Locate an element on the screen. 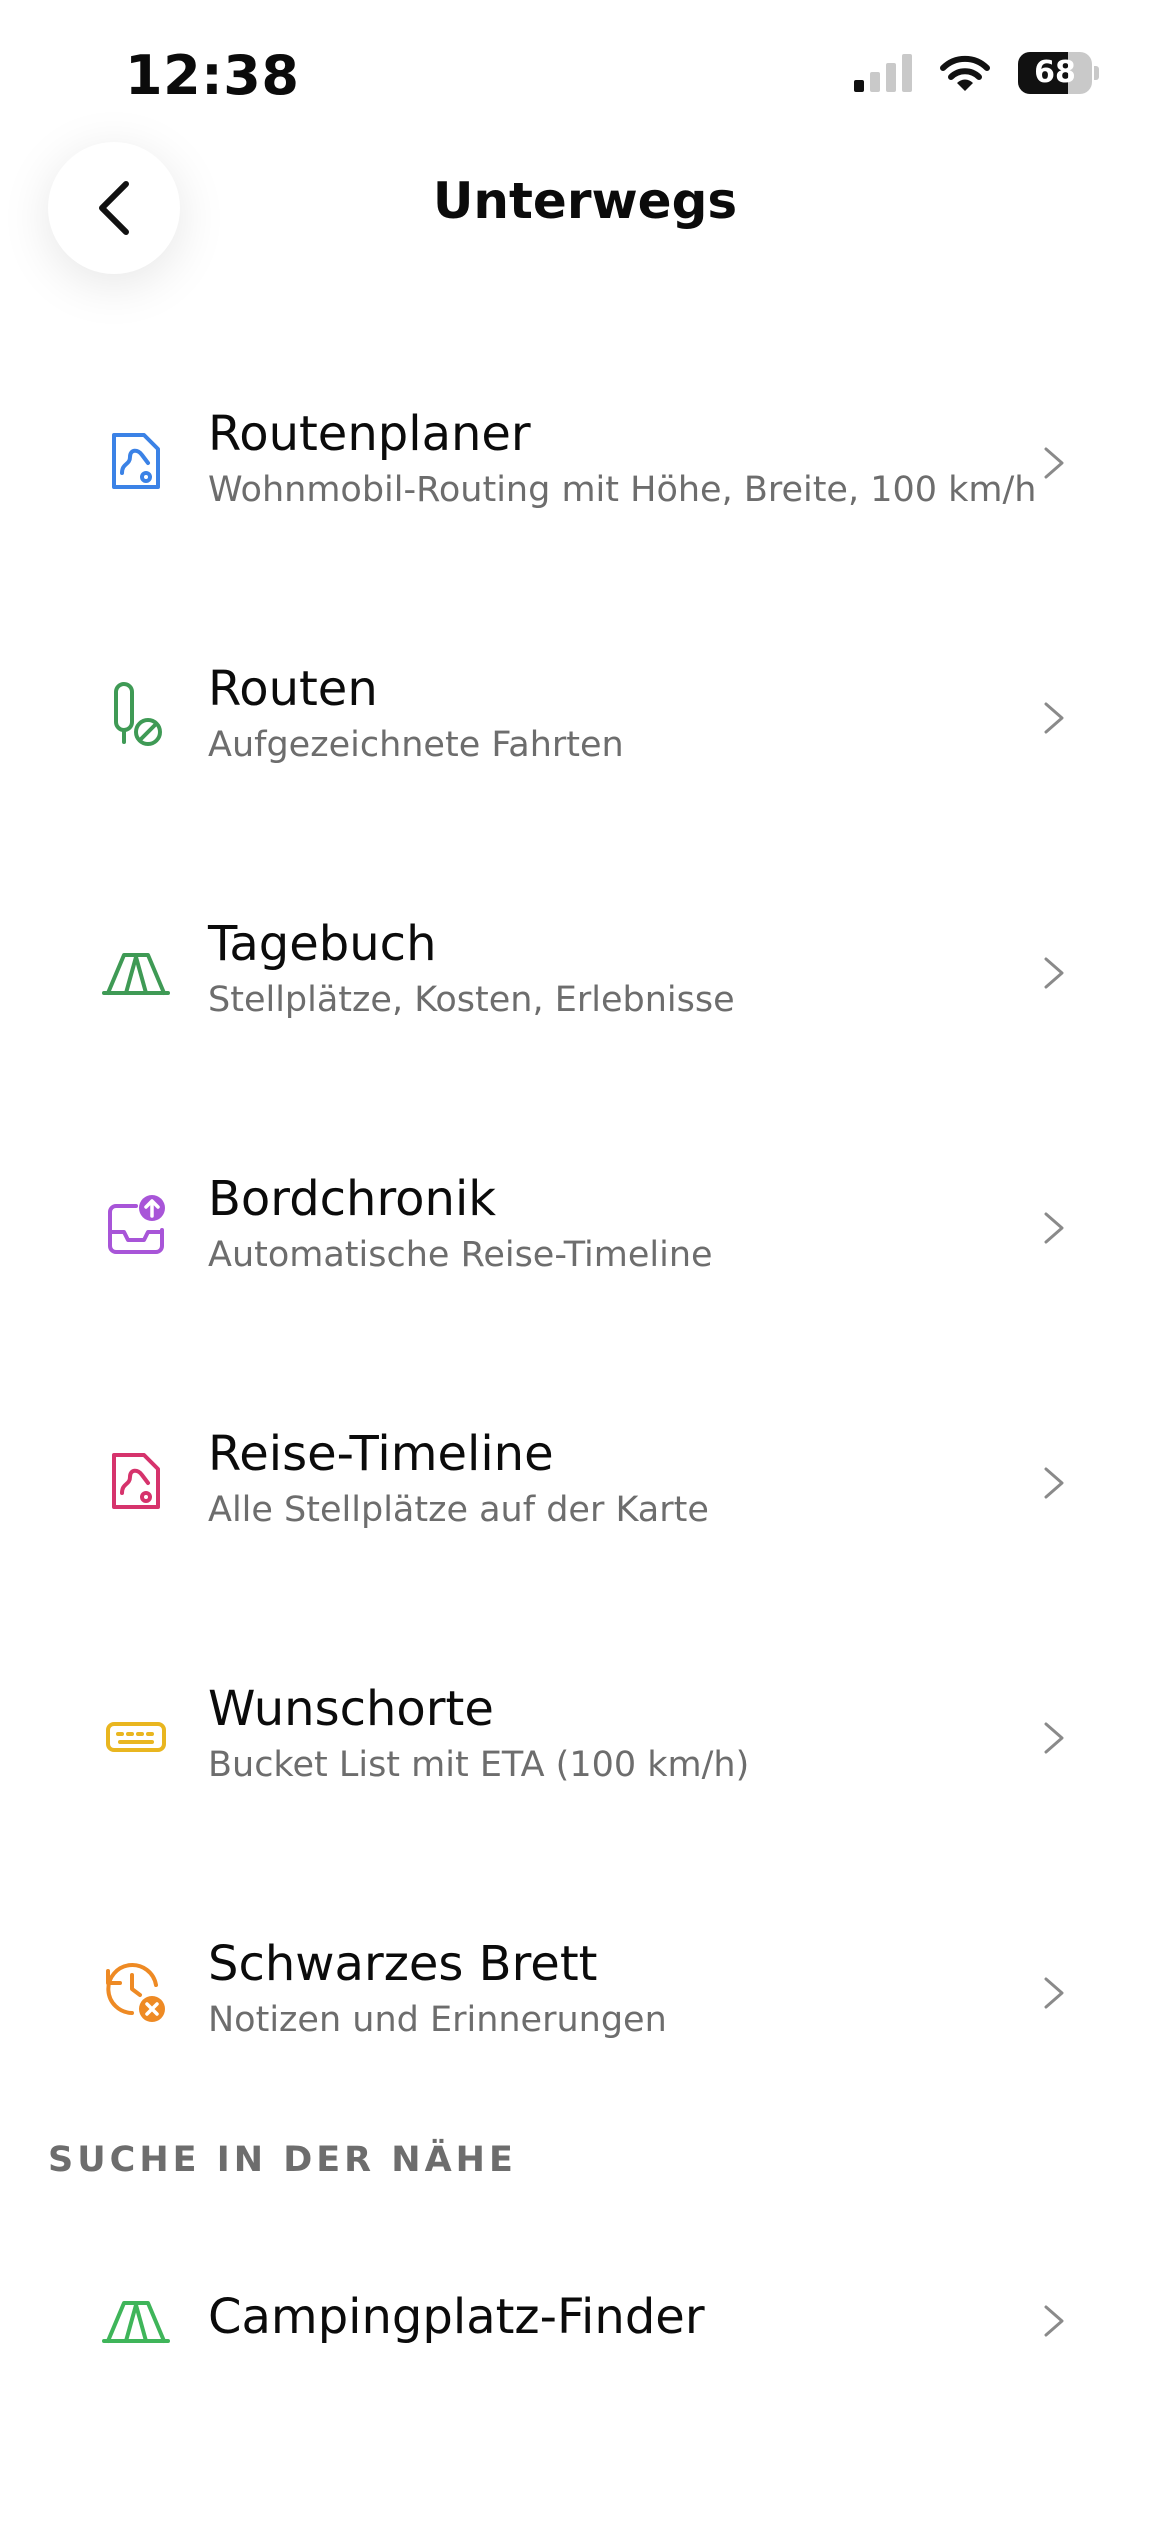  menu-item-campingplatz-finder: Campingplatz-Finder is located at coordinates (585, 2320).